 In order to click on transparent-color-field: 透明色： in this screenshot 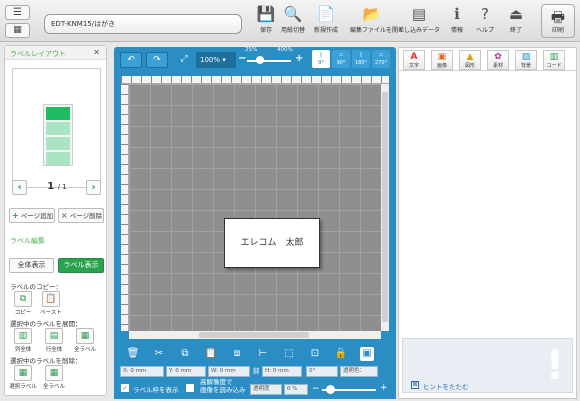, I will do `click(359, 371)`.